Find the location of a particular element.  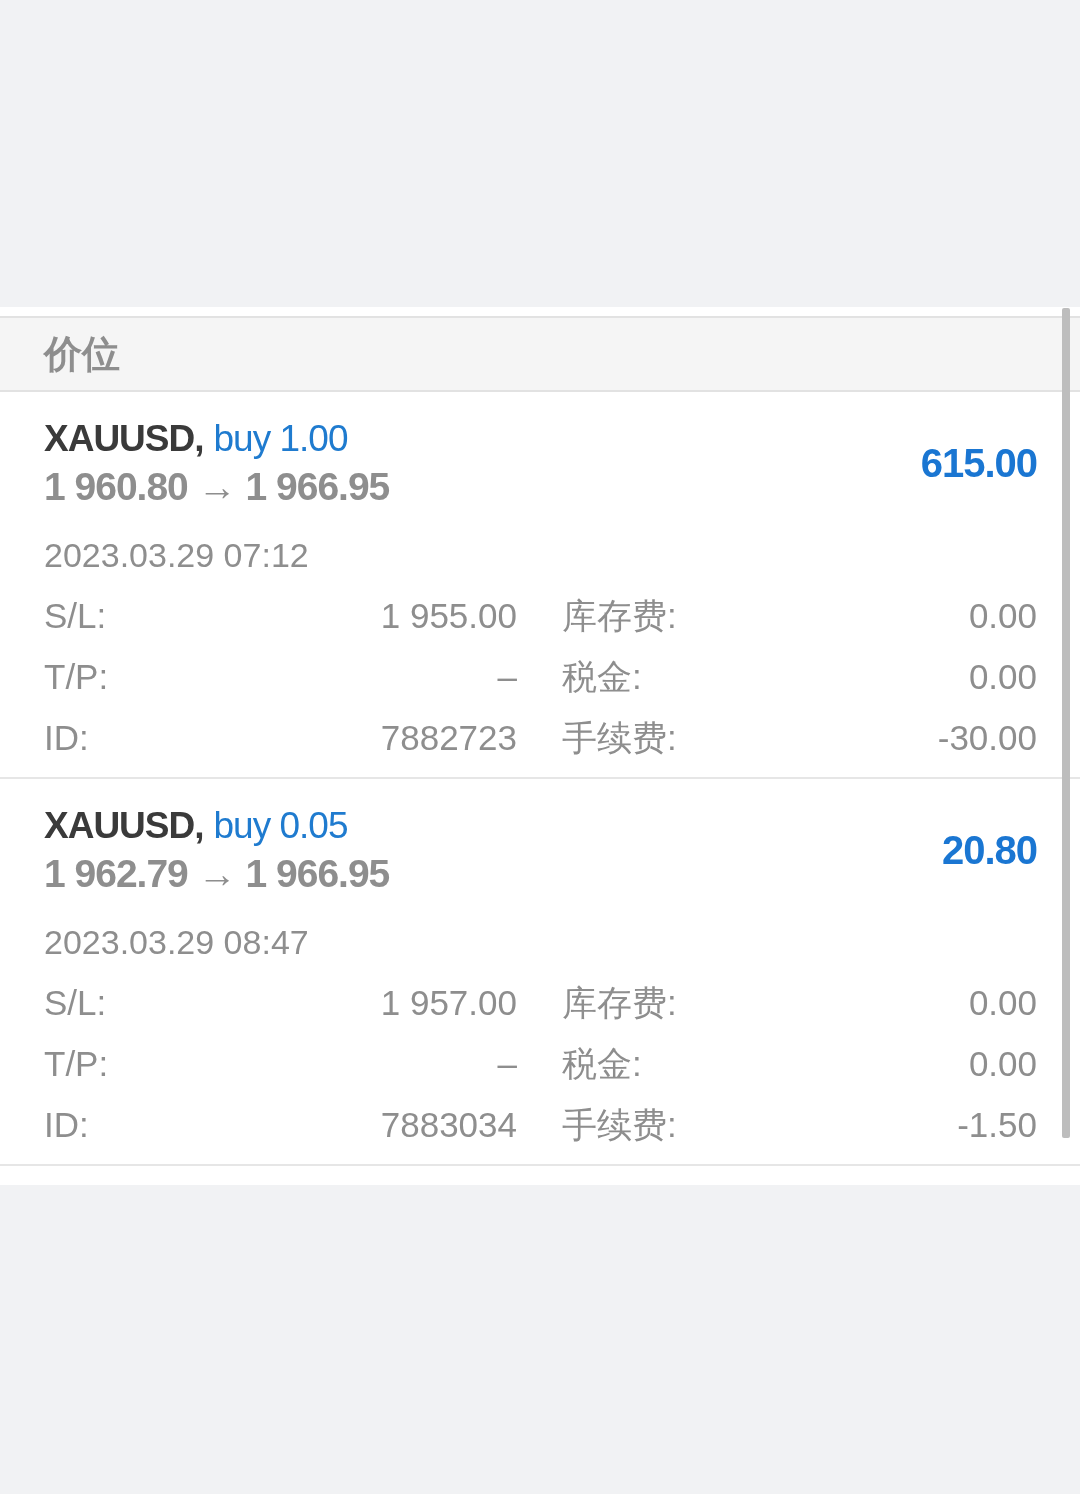

profit-value: 615.00 is located at coordinates (978, 463).